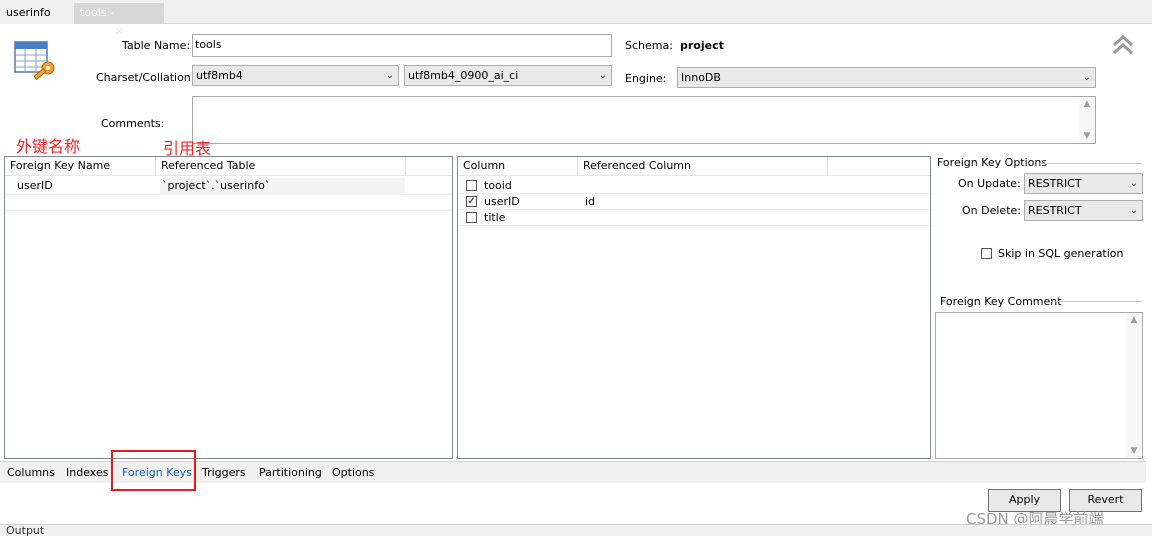 This screenshot has width=1152, height=537. Describe the element at coordinates (694, 186) in the screenshot. I see `table-row: tooid` at that location.